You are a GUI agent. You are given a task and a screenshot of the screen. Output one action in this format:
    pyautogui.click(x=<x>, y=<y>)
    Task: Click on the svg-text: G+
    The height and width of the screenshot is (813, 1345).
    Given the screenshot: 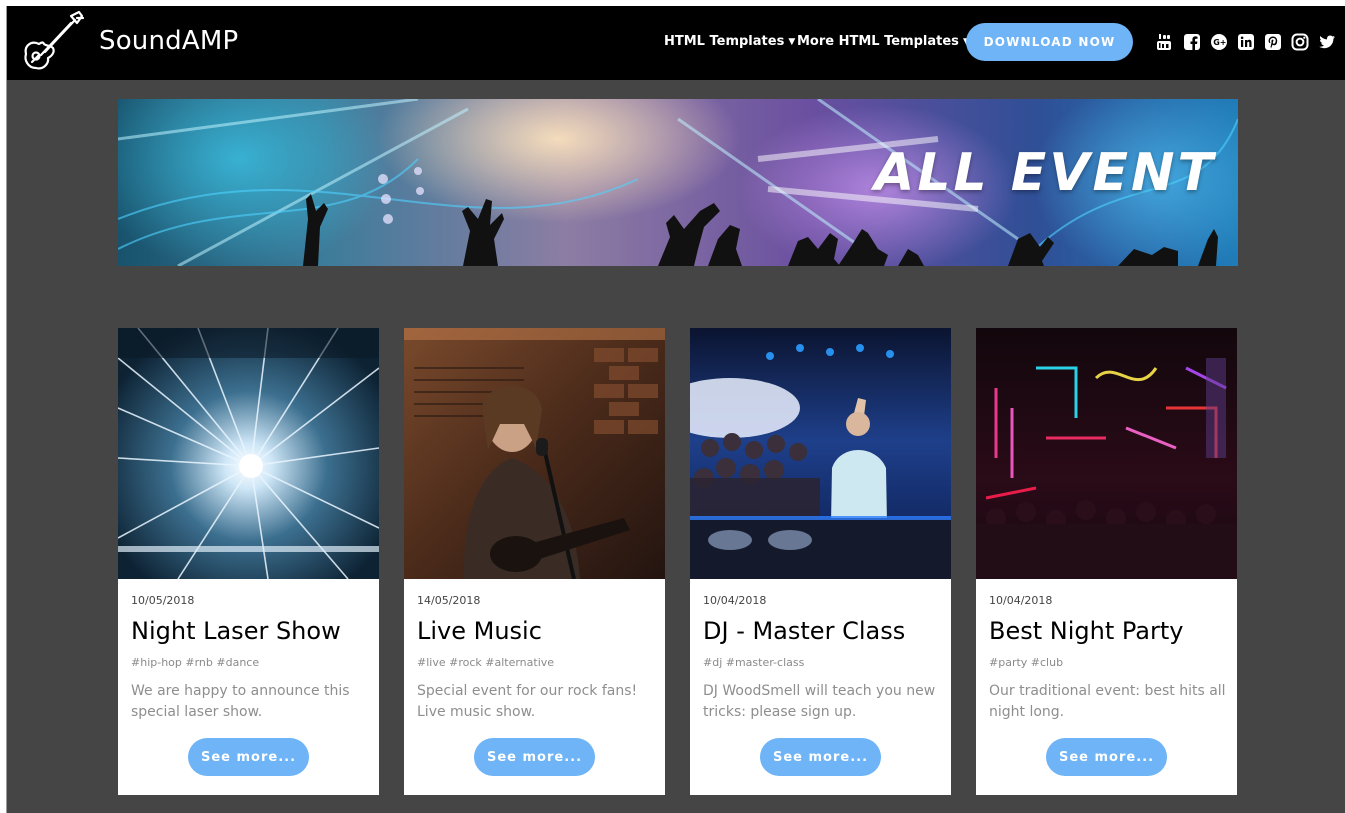 What is the action you would take?
    pyautogui.click(x=1219, y=42)
    